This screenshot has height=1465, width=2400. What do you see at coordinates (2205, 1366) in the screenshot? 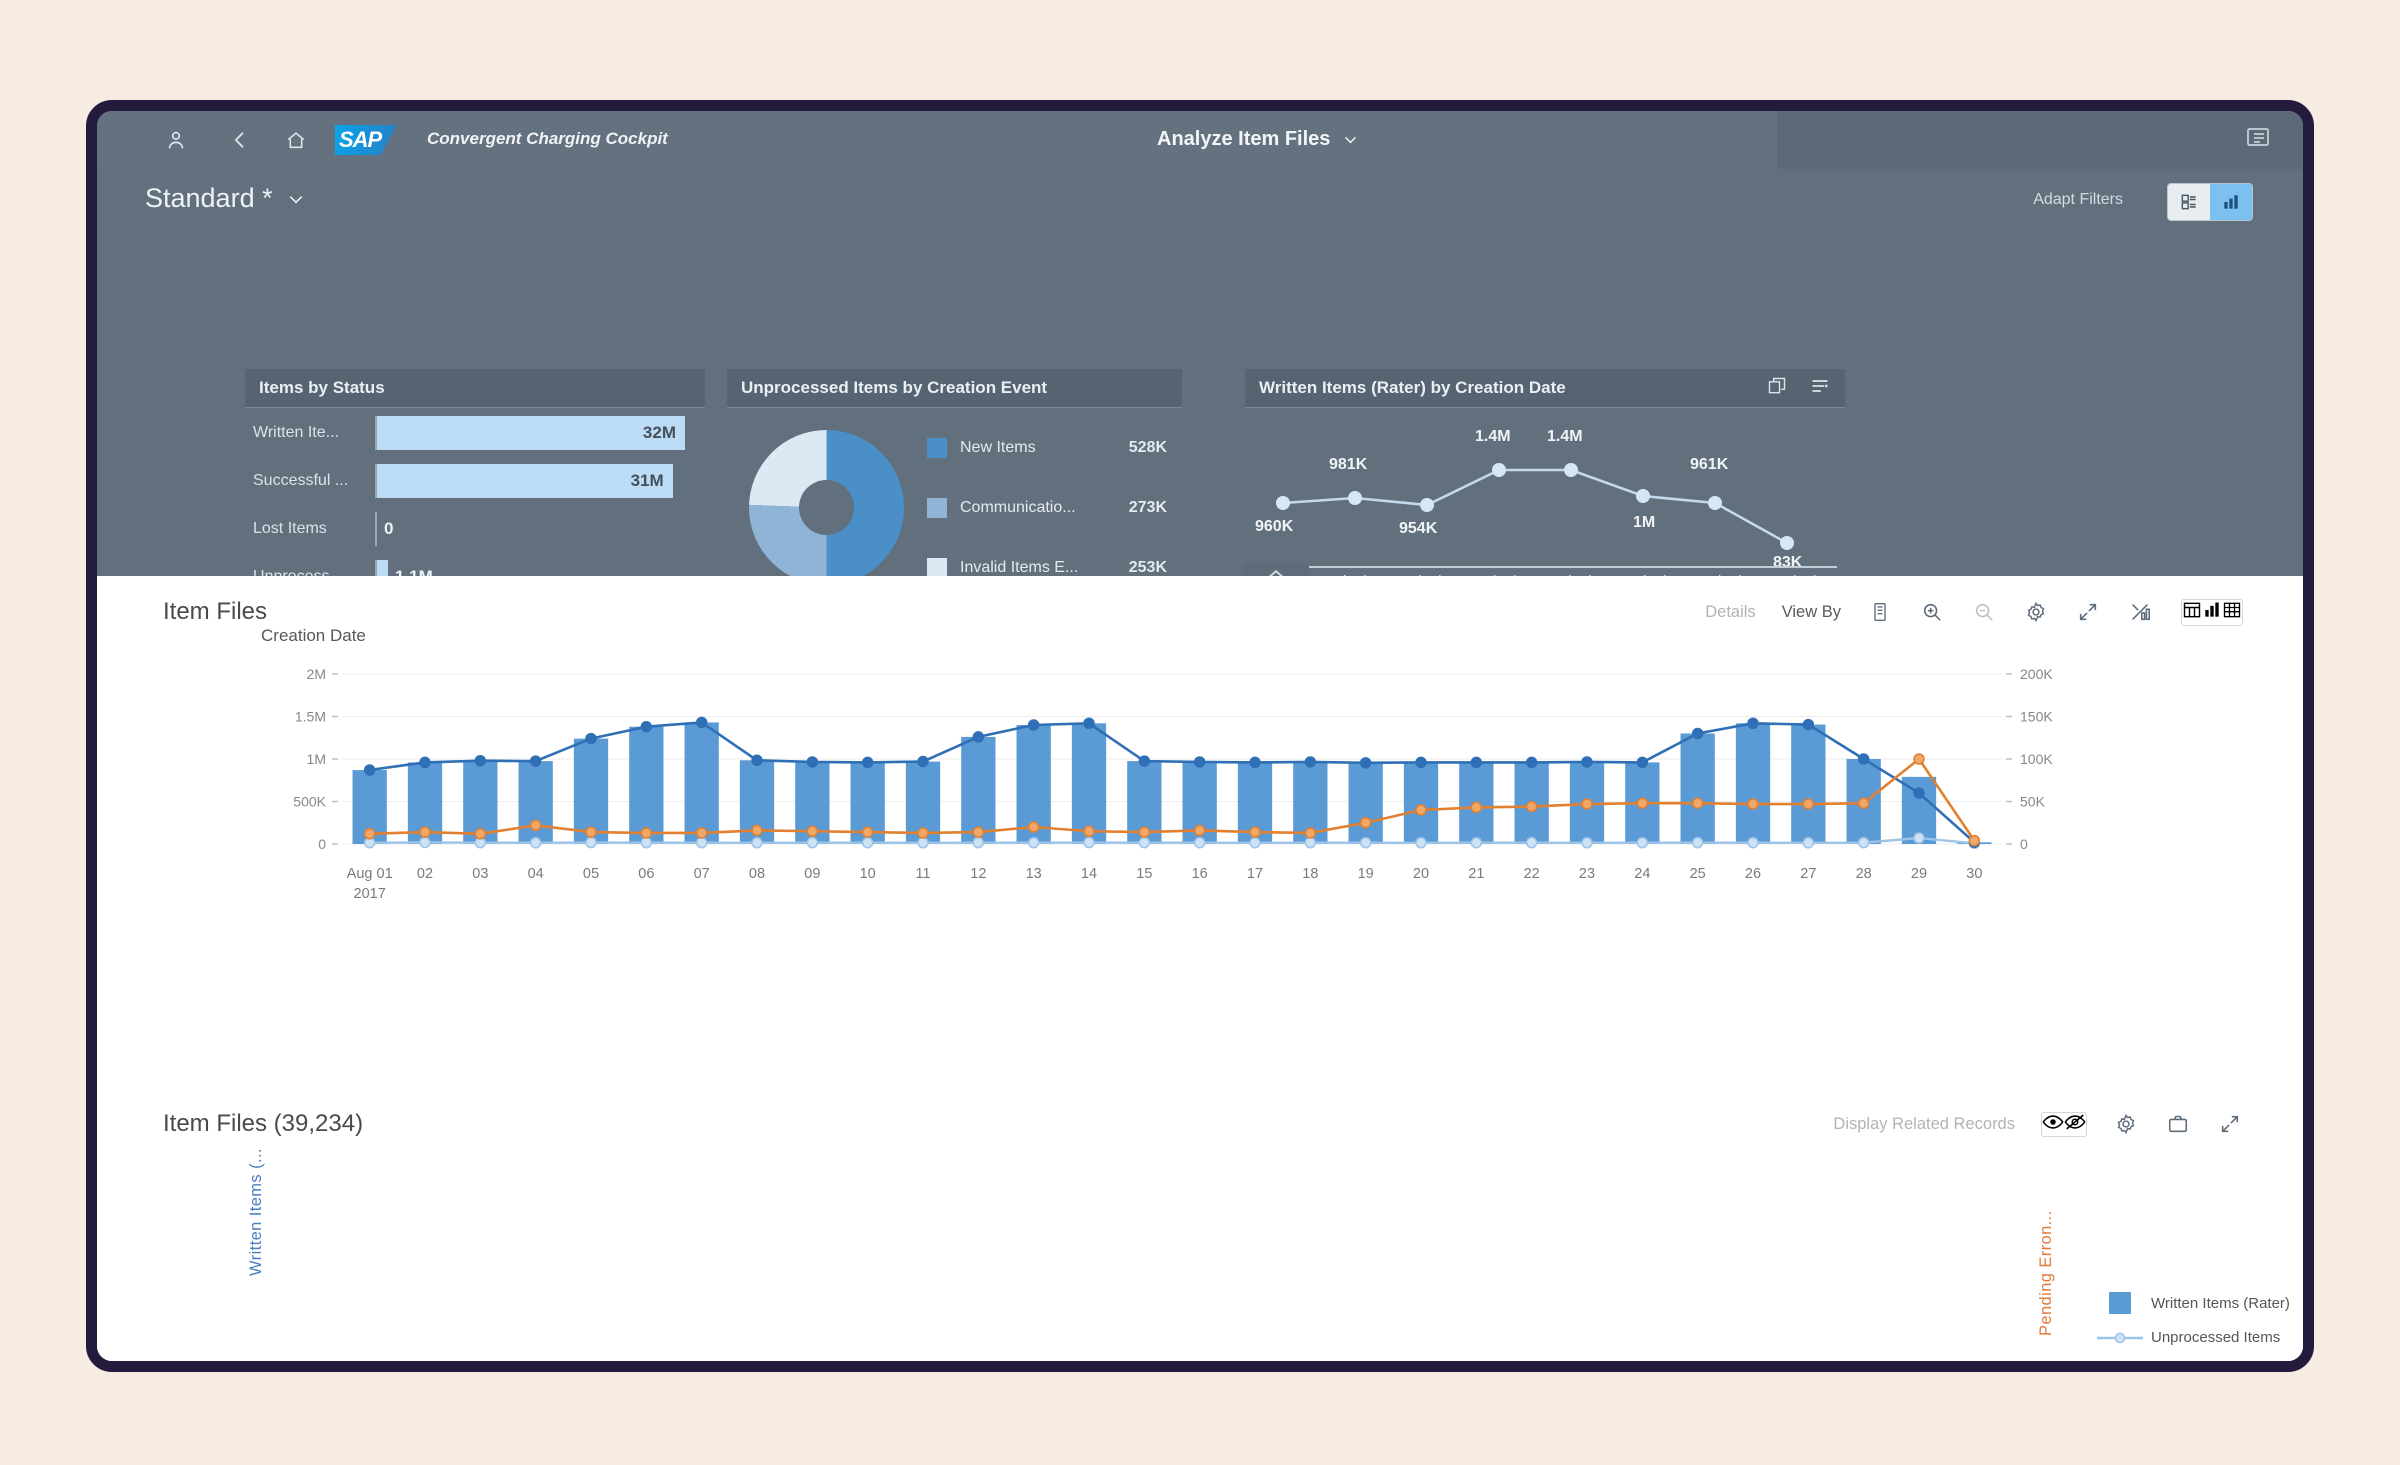
I see `legend-item: Successful Items` at bounding box center [2205, 1366].